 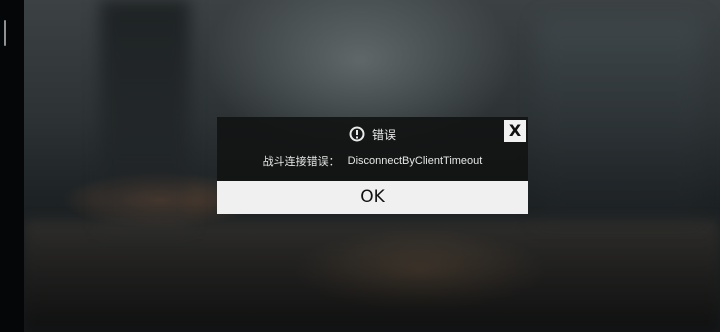 What do you see at coordinates (515, 131) in the screenshot?
I see `close-button: X` at bounding box center [515, 131].